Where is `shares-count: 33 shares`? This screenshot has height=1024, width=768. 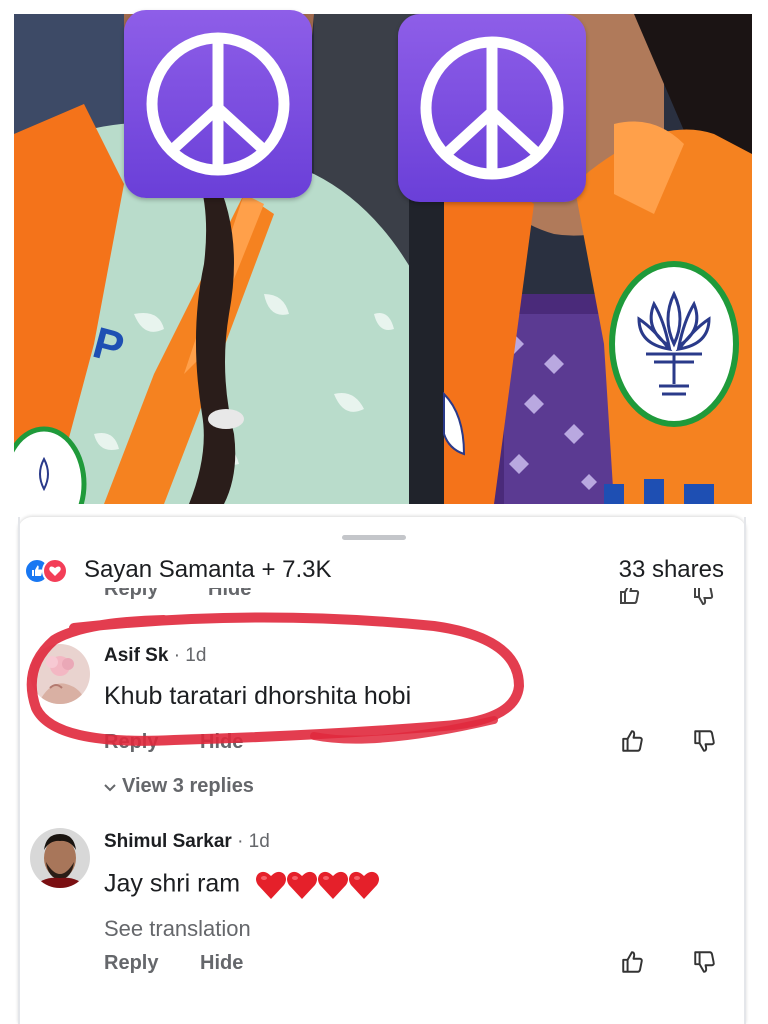 shares-count: 33 shares is located at coordinates (671, 570).